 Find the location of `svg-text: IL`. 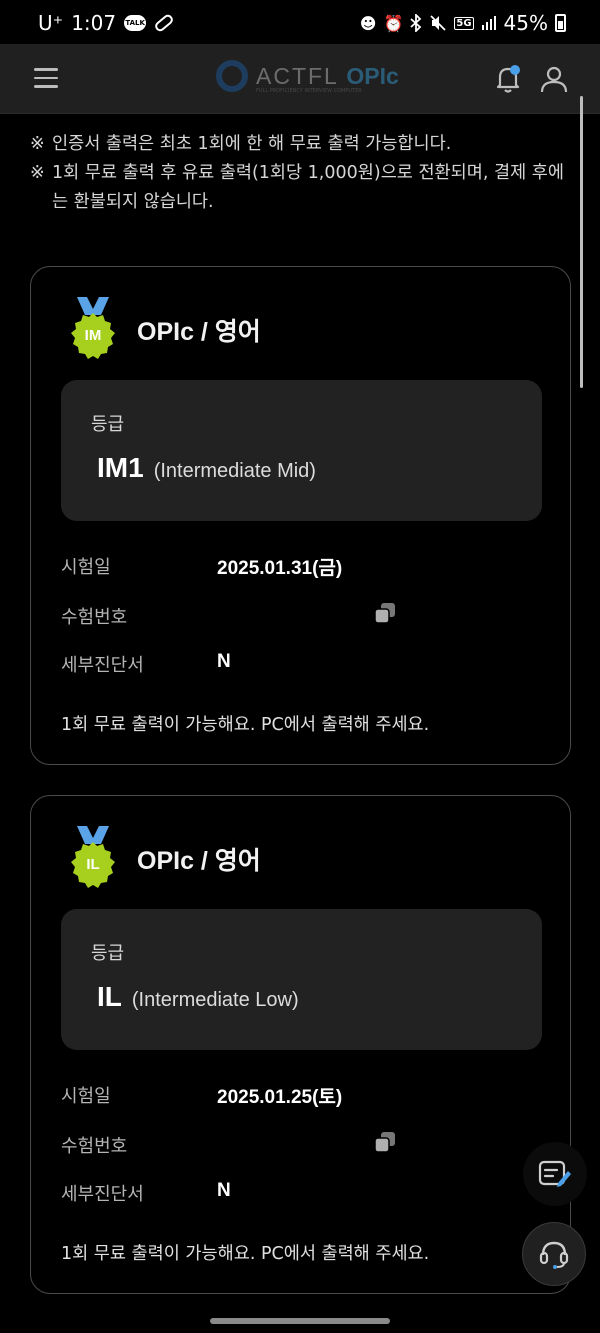

svg-text: IL is located at coordinates (92, 864).